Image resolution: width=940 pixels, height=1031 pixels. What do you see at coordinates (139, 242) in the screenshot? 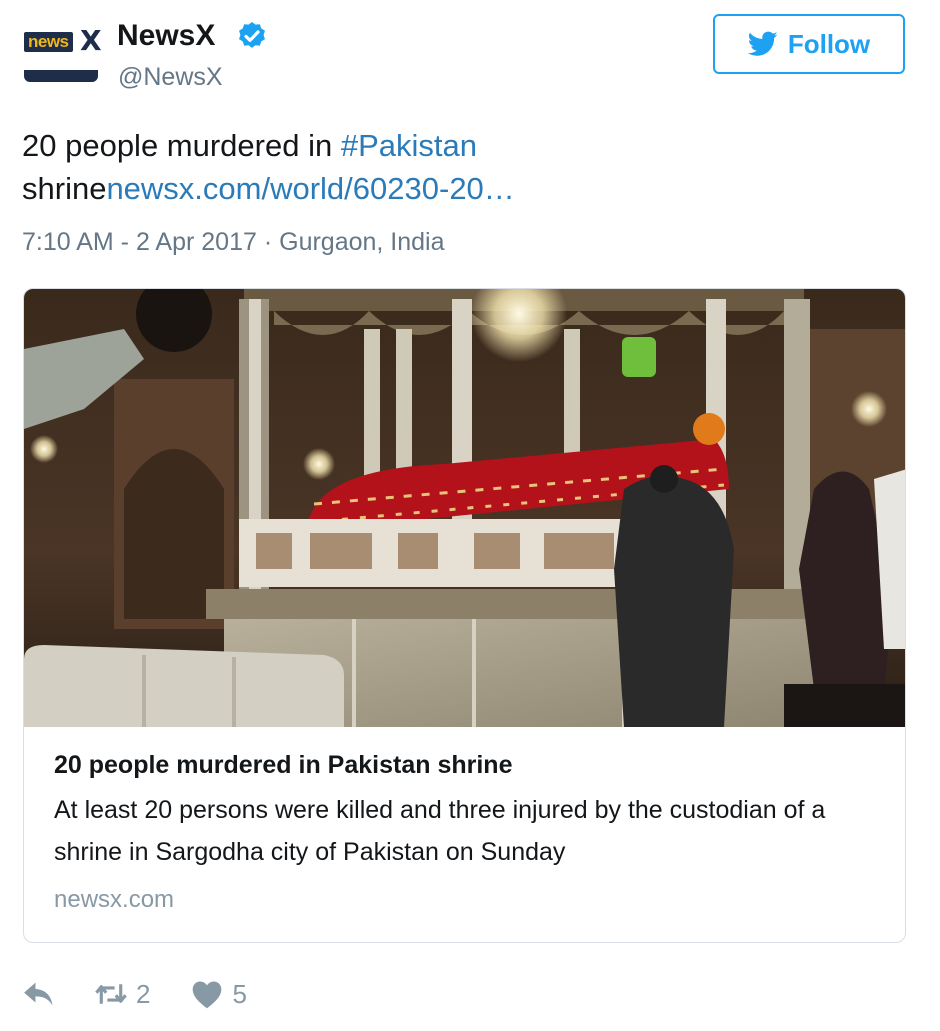
I see `tweet-timestamp: 7:10 AM - 2 Apr 2017` at bounding box center [139, 242].